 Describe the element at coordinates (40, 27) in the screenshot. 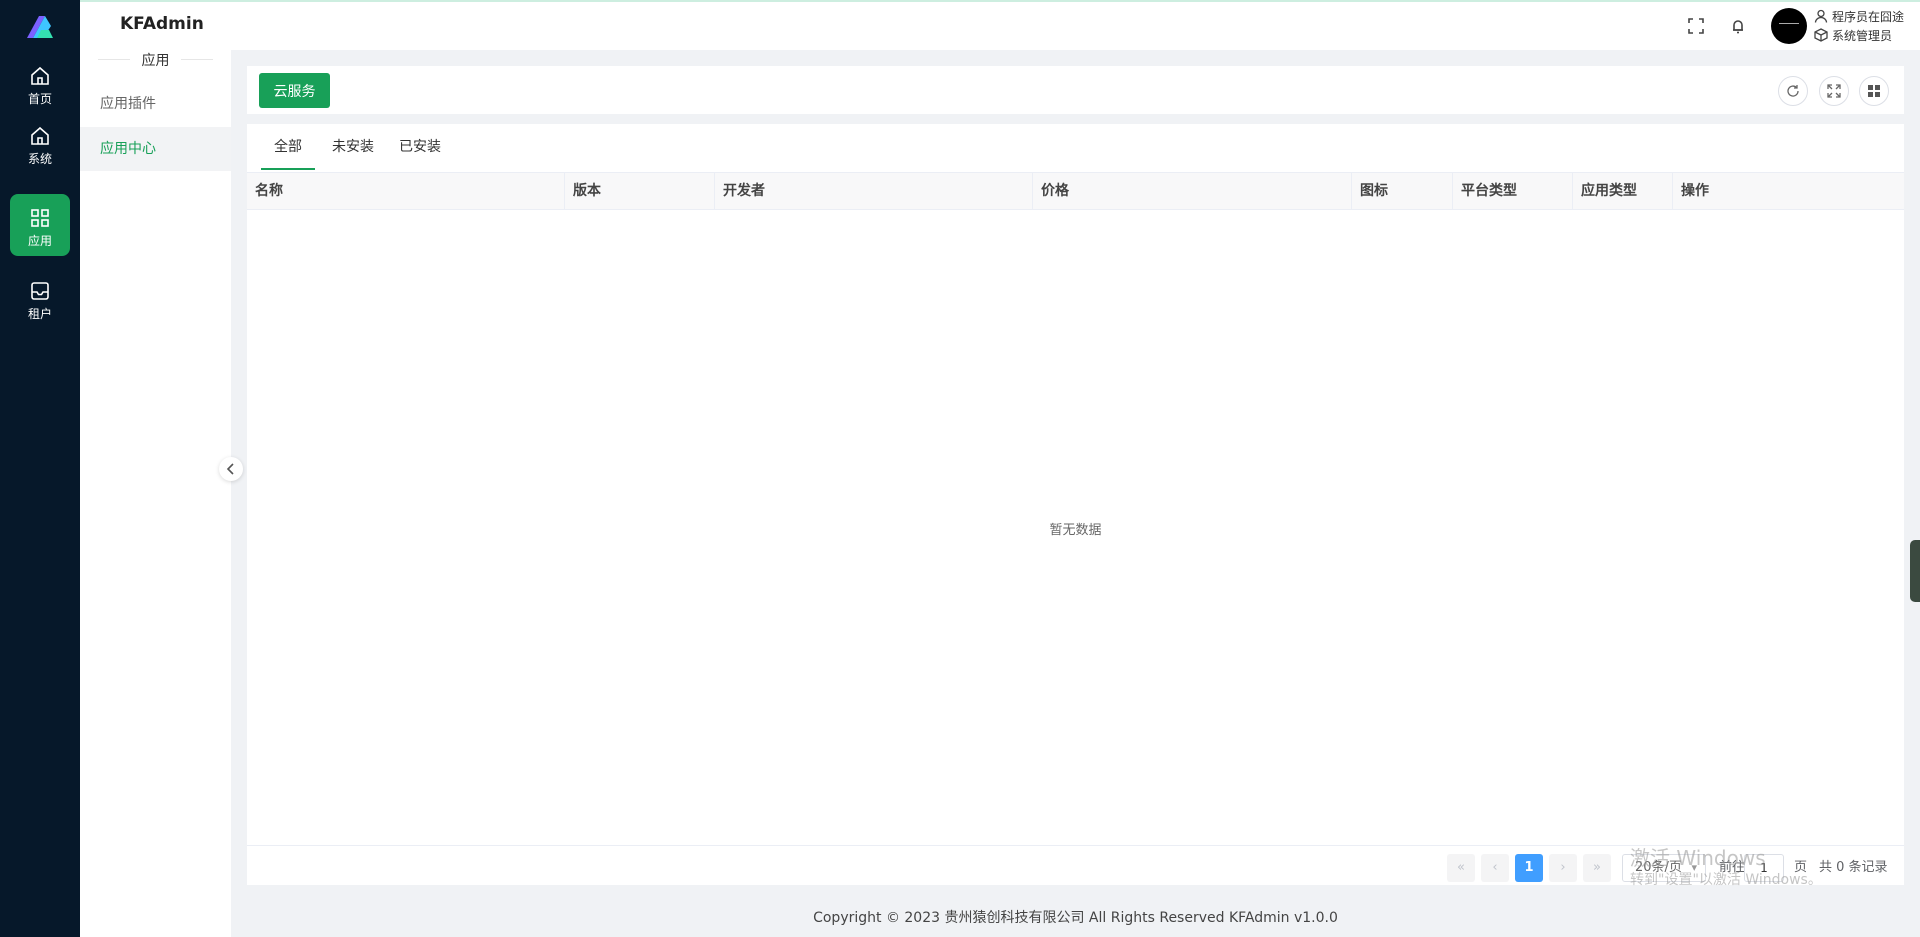

I see `app-logo-icon` at that location.